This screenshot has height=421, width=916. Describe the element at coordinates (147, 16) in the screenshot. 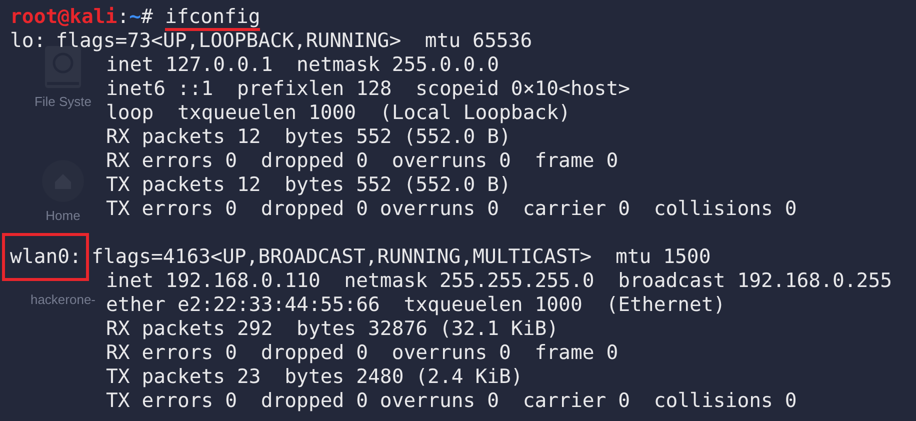

I see `prompt-symbol: #` at that location.